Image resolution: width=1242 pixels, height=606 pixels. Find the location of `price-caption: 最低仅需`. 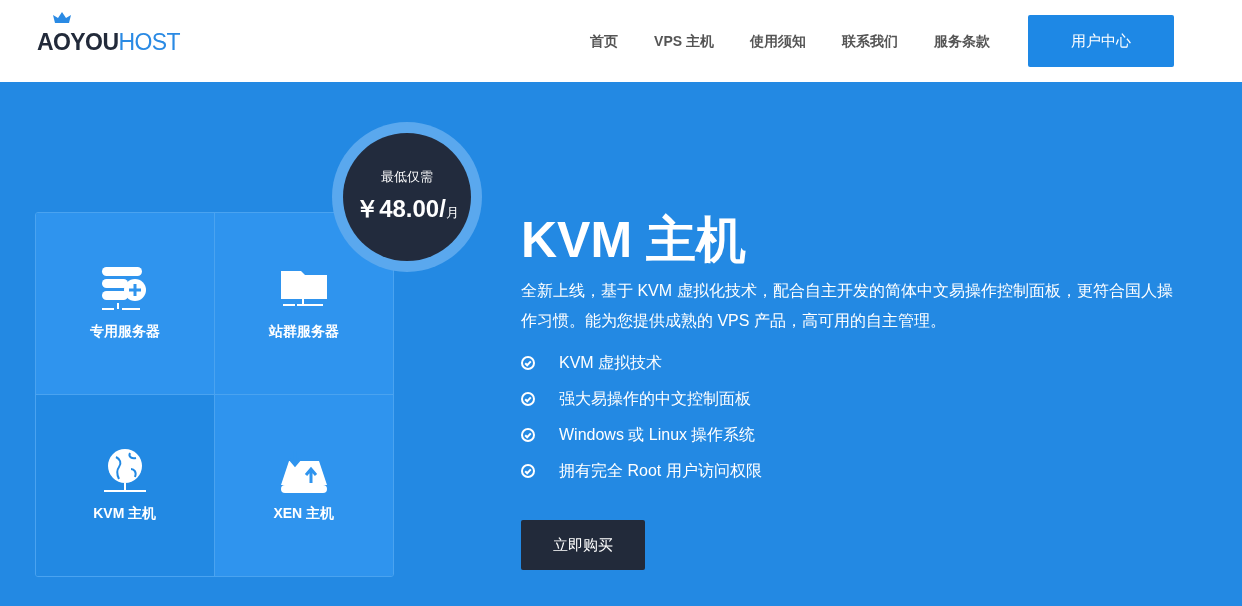

price-caption: 最低仅需 is located at coordinates (407, 177).